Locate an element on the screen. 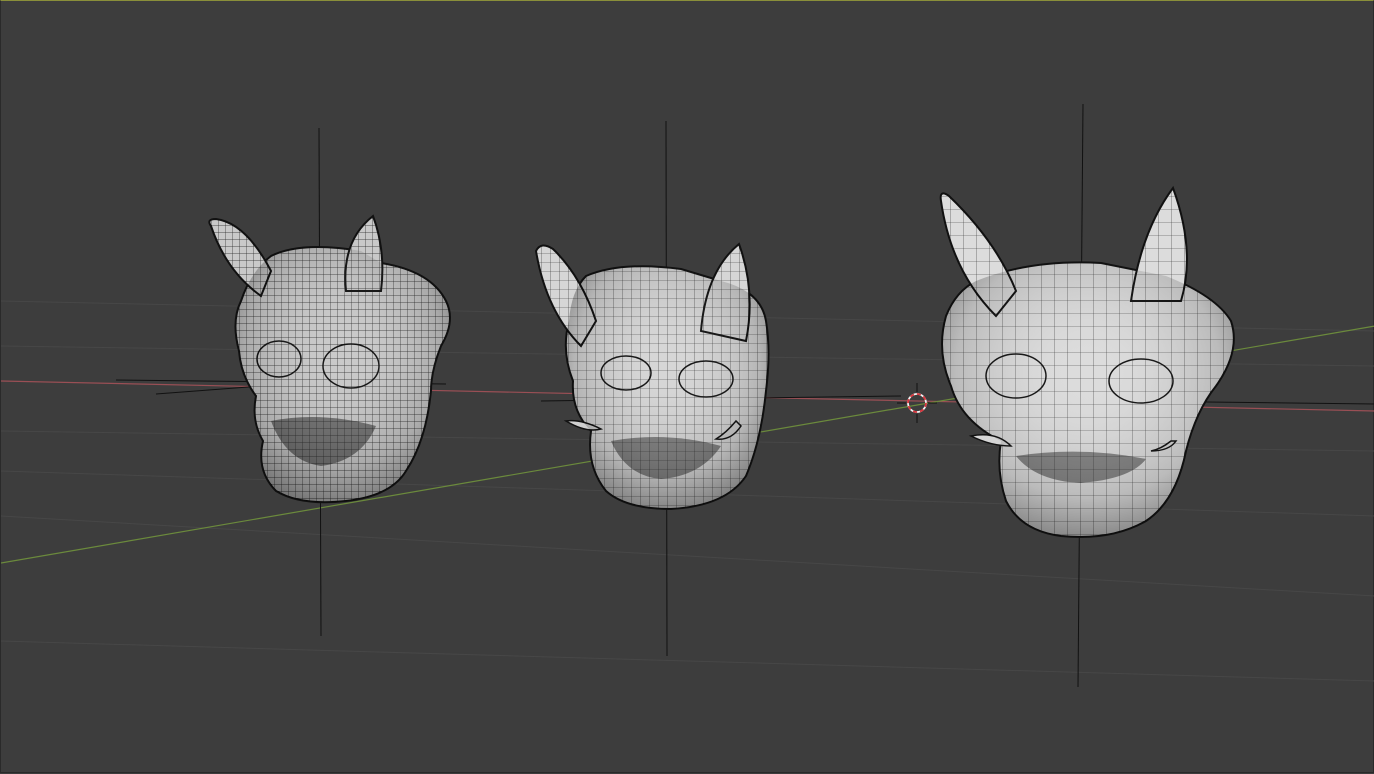  oni-mask-middle is located at coordinates (652, 376).